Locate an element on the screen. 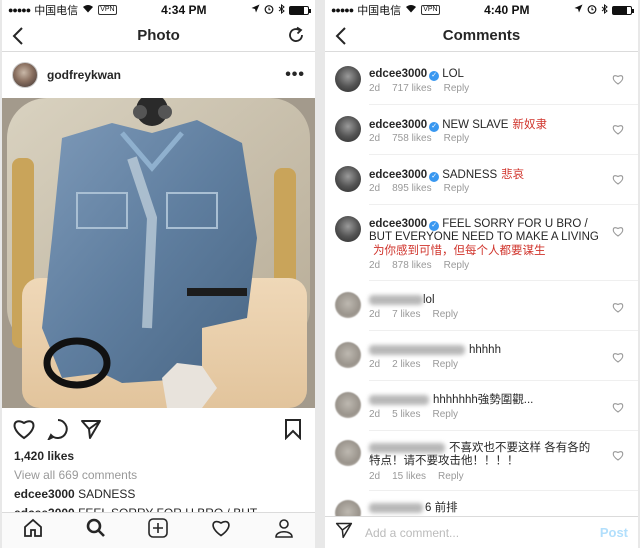 This screenshot has width=640, height=548. post-button: Post is located at coordinates (614, 532).